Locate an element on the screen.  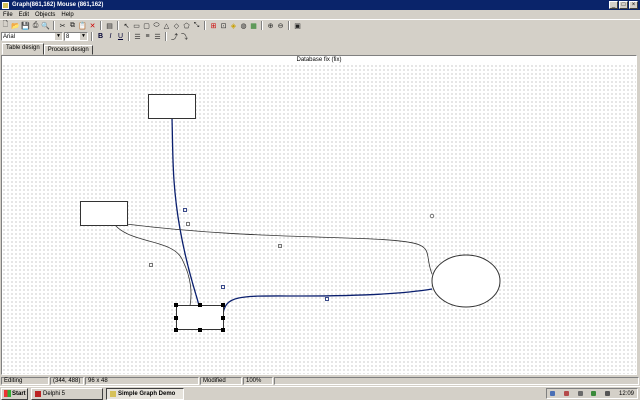
printer-icon is located at coordinates (580, 393).